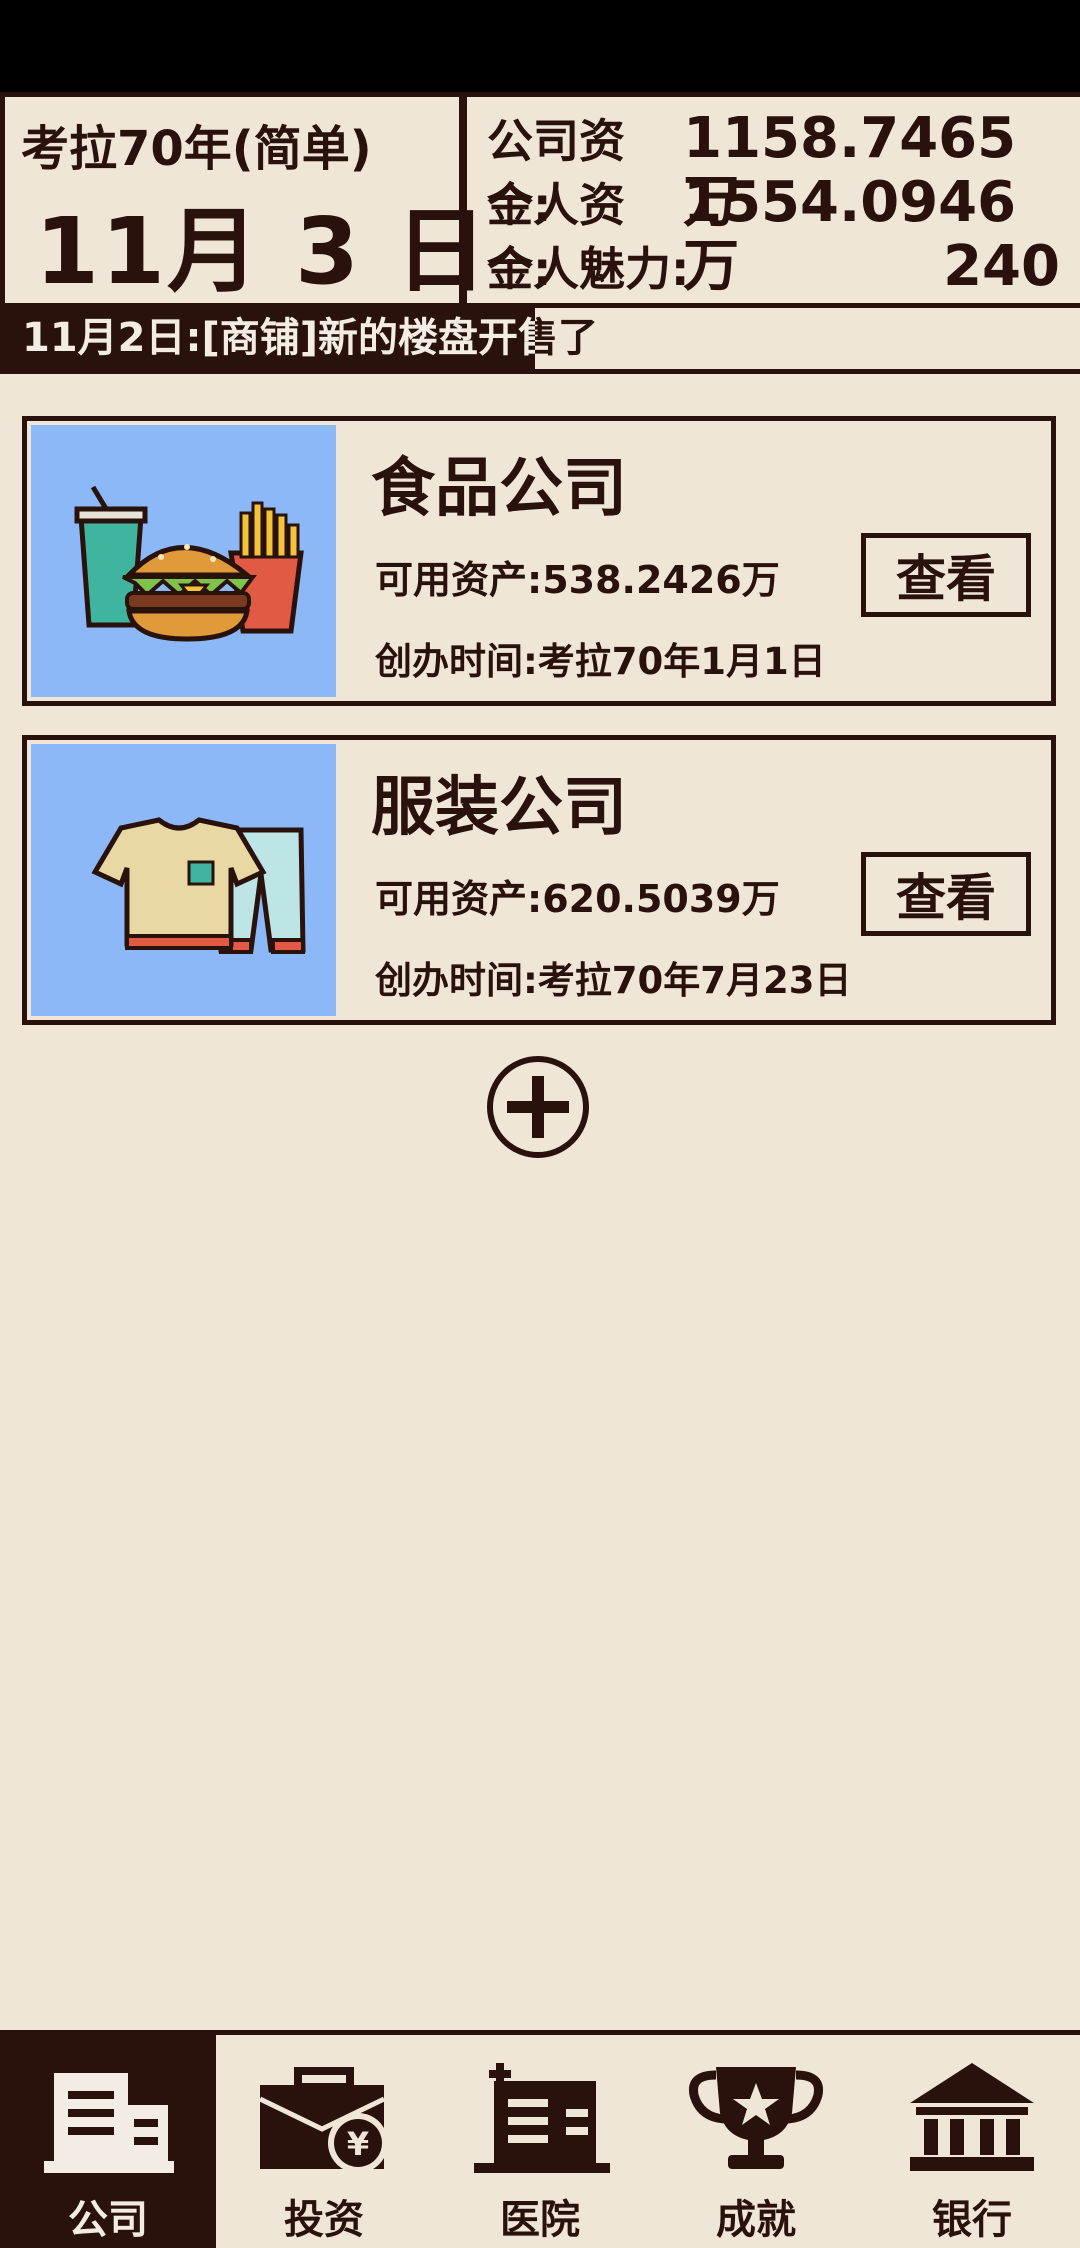  I want to click on bottom-tab-bar: 公司 ¥ 投资 医院 成就 银行, so click(540, 2139).